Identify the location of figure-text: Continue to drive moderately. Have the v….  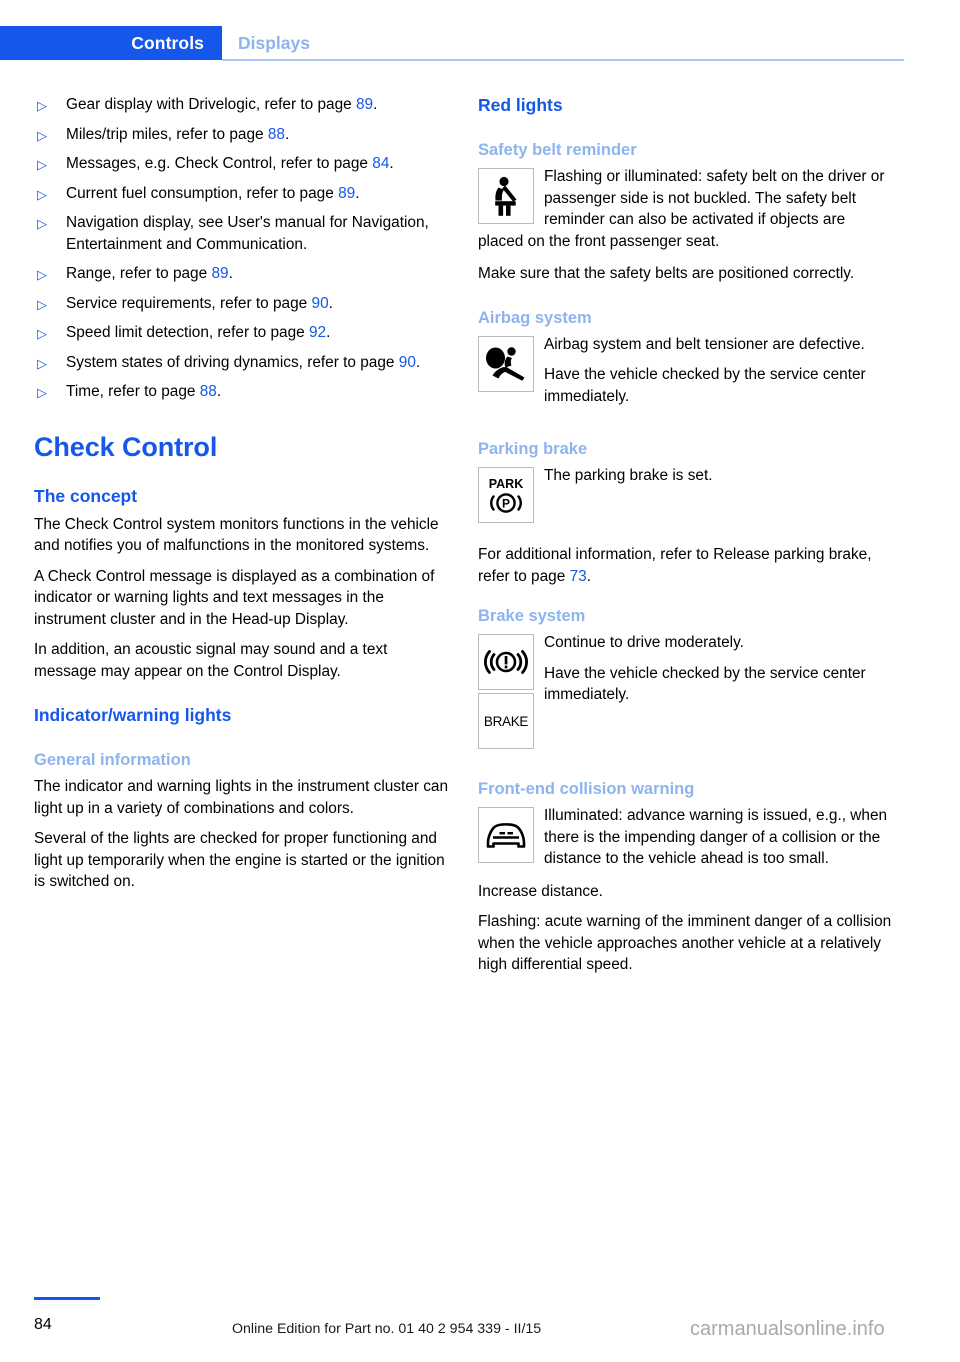
(686, 669).